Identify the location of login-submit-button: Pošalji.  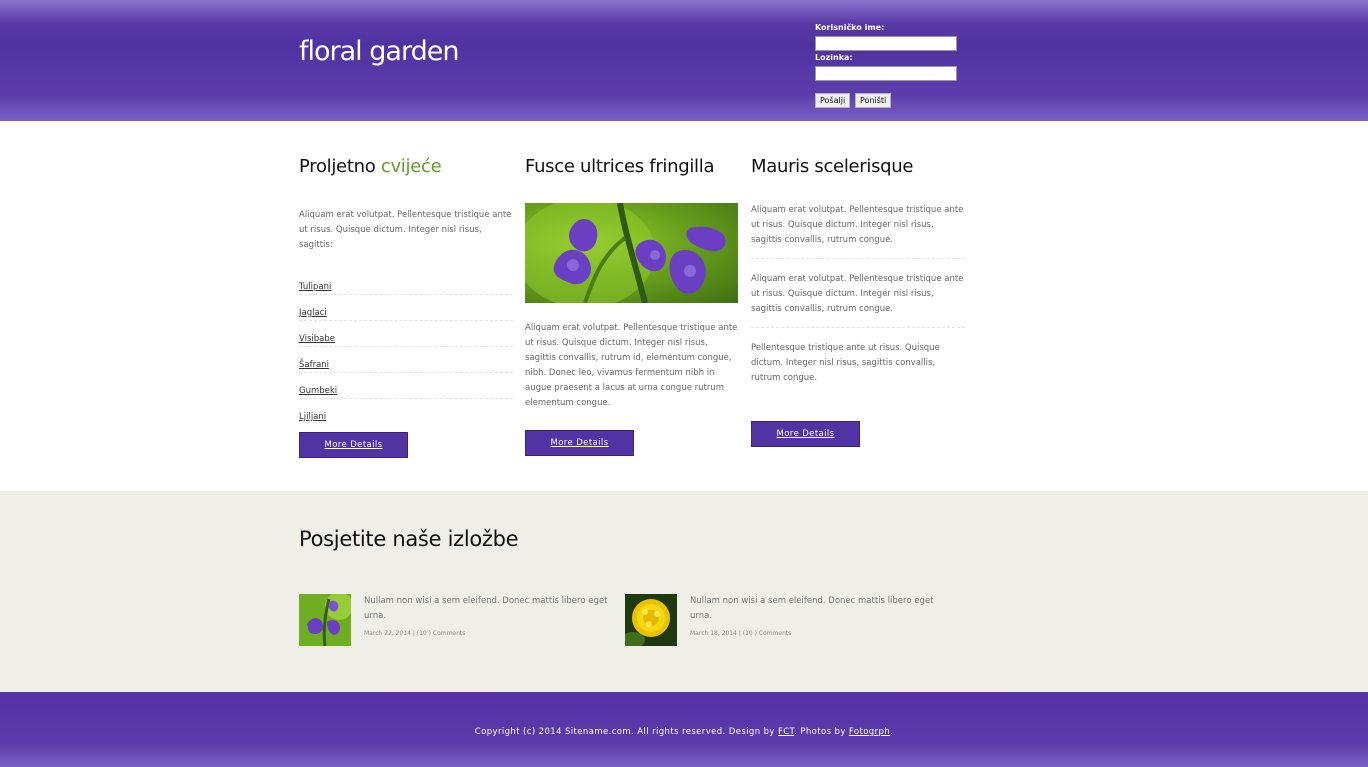
(833, 100).